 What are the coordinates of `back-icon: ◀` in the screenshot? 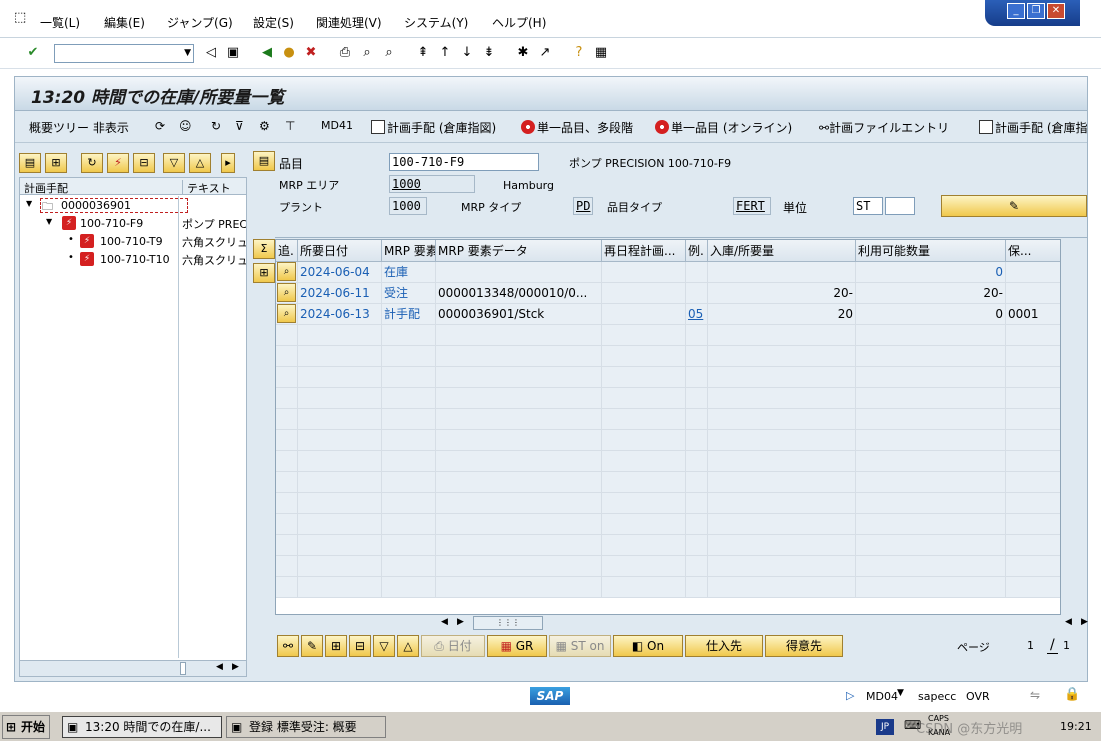 It's located at (267, 53).